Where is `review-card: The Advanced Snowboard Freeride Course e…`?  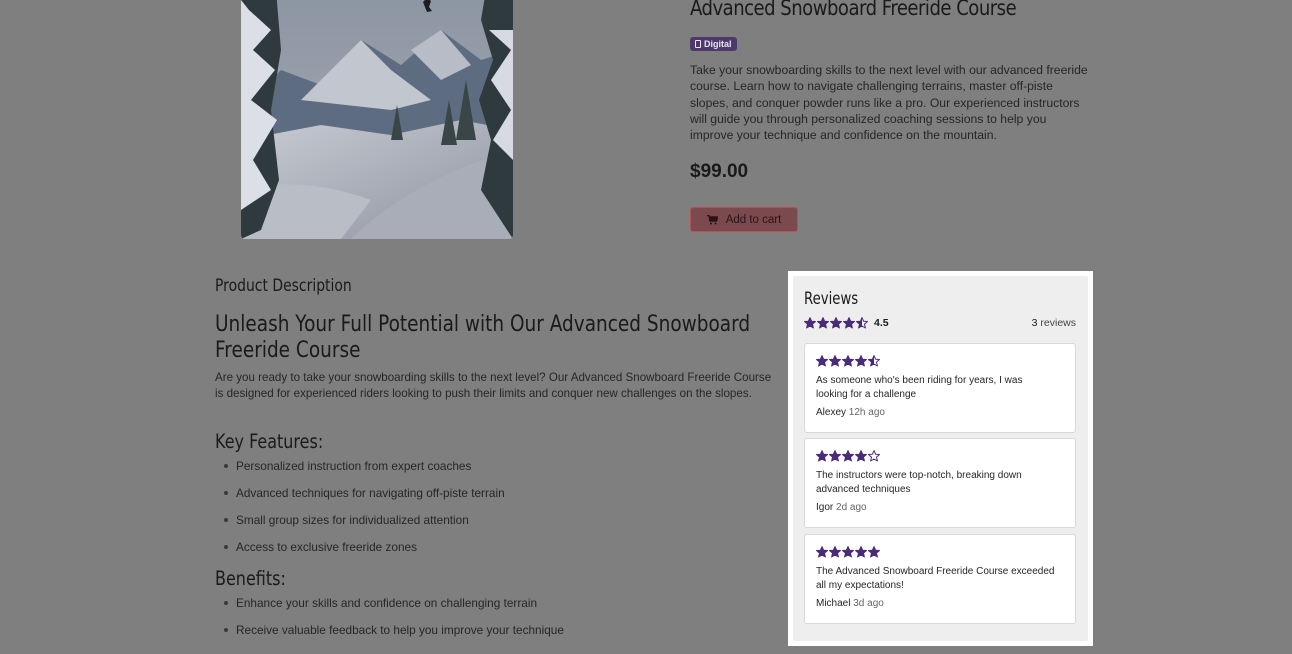
review-card: The Advanced Snowboard Freeride Course e… is located at coordinates (940, 579).